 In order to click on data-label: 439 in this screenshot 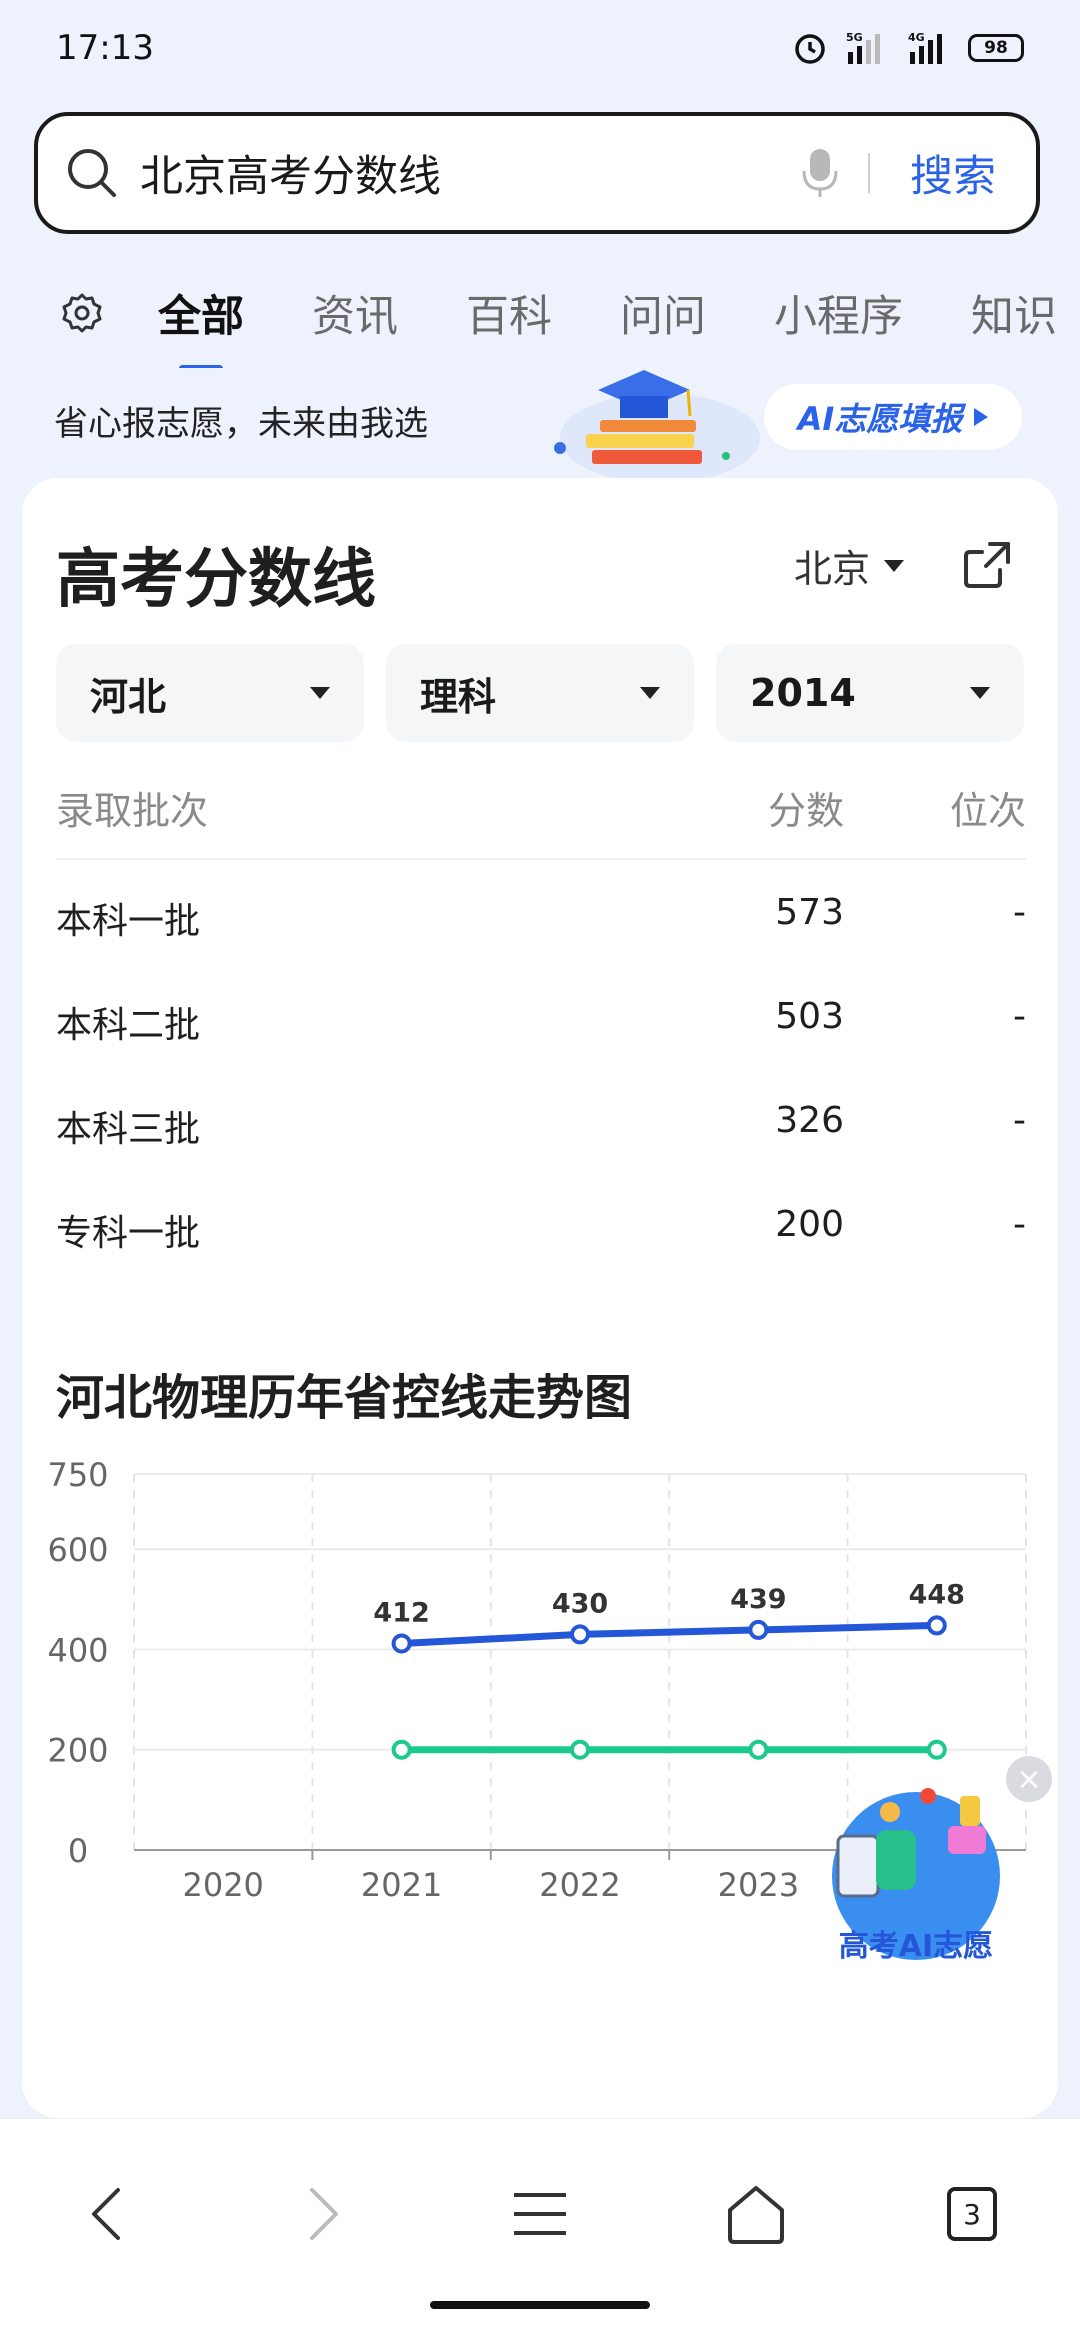, I will do `click(758, 1599)`.